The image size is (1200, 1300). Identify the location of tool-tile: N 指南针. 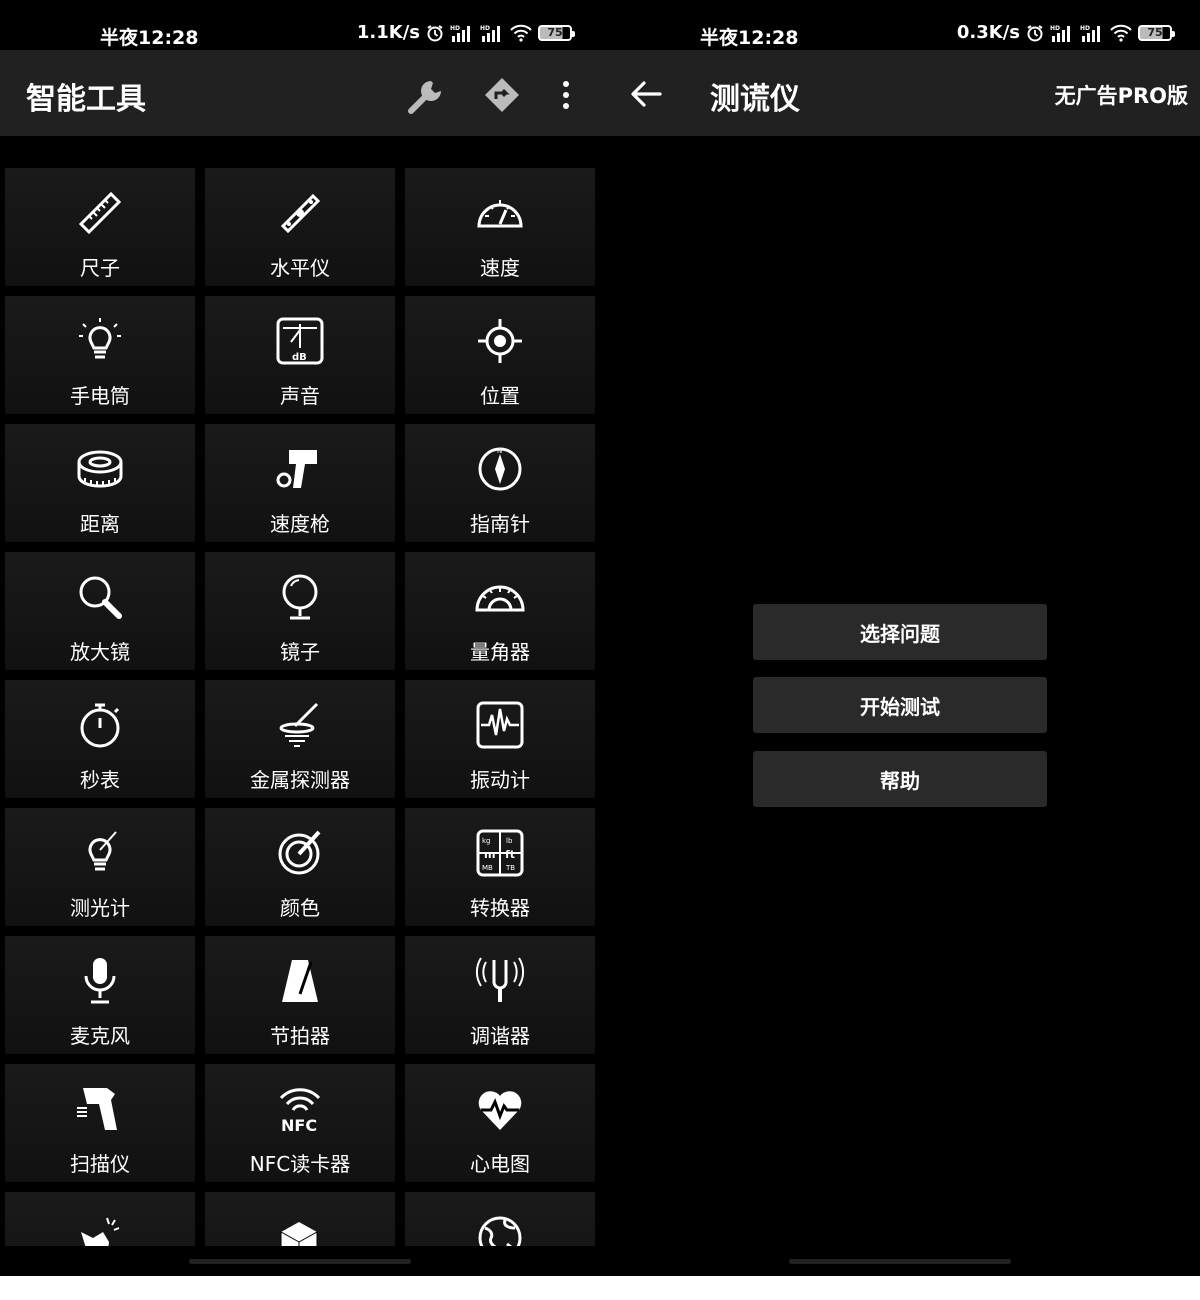
(500, 483).